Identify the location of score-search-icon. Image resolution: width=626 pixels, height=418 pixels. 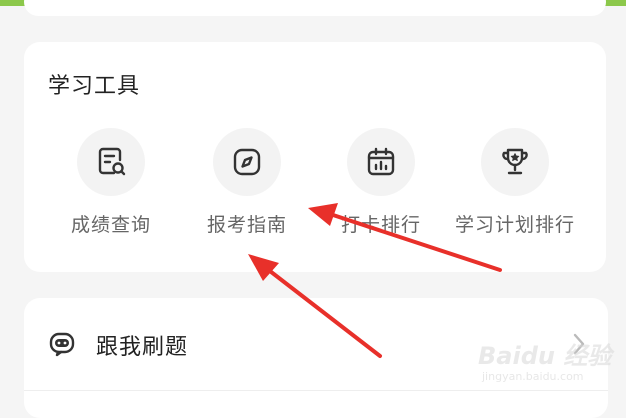
(111, 162).